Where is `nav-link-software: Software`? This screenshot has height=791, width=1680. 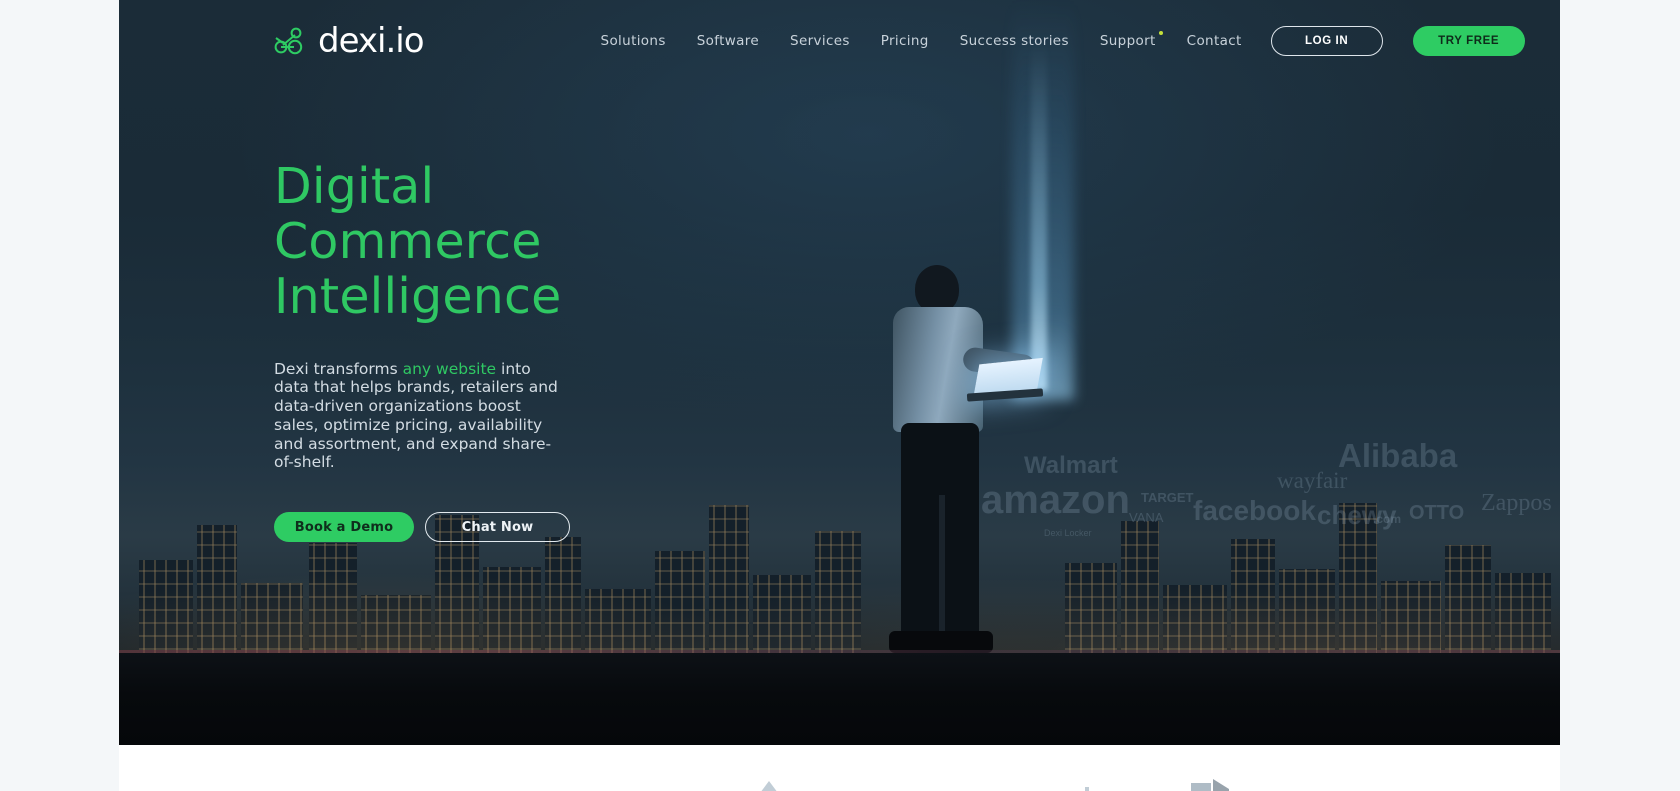
nav-link-software: Software is located at coordinates (728, 41).